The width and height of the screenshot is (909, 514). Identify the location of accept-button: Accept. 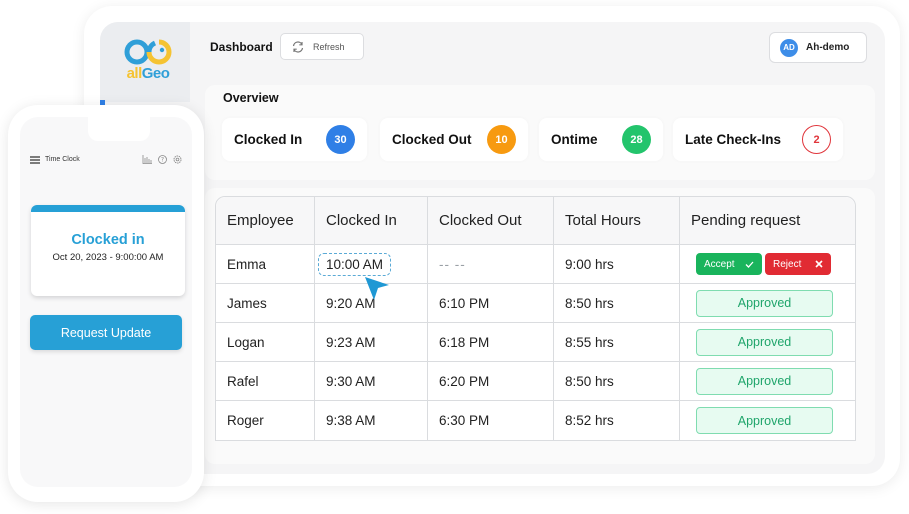
(729, 264).